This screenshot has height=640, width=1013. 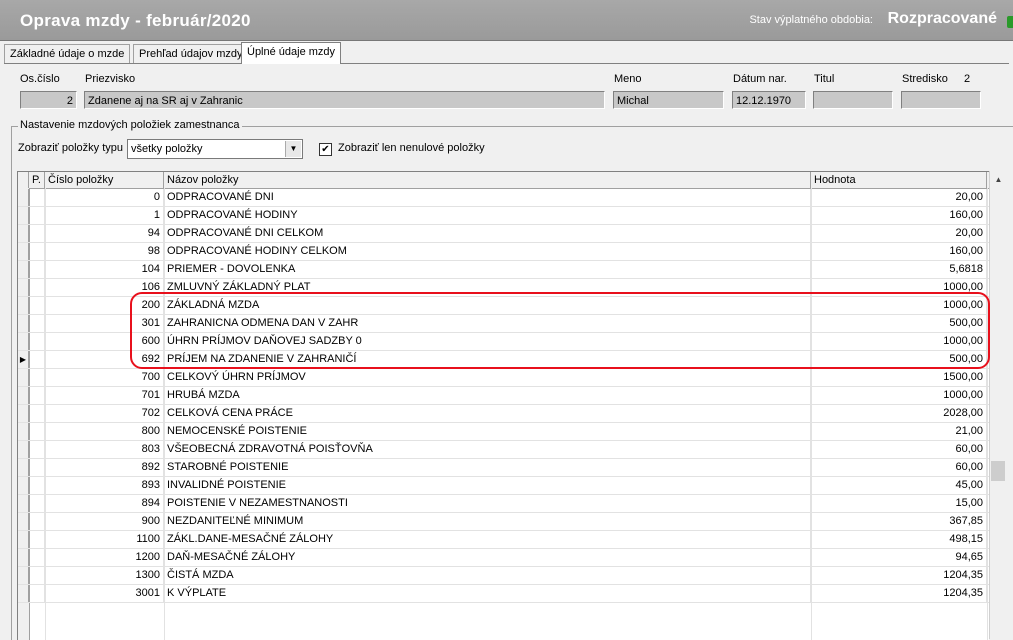 What do you see at coordinates (291, 53) in the screenshot?
I see `tab-full-wage-data: Úplné údaje mzdy` at bounding box center [291, 53].